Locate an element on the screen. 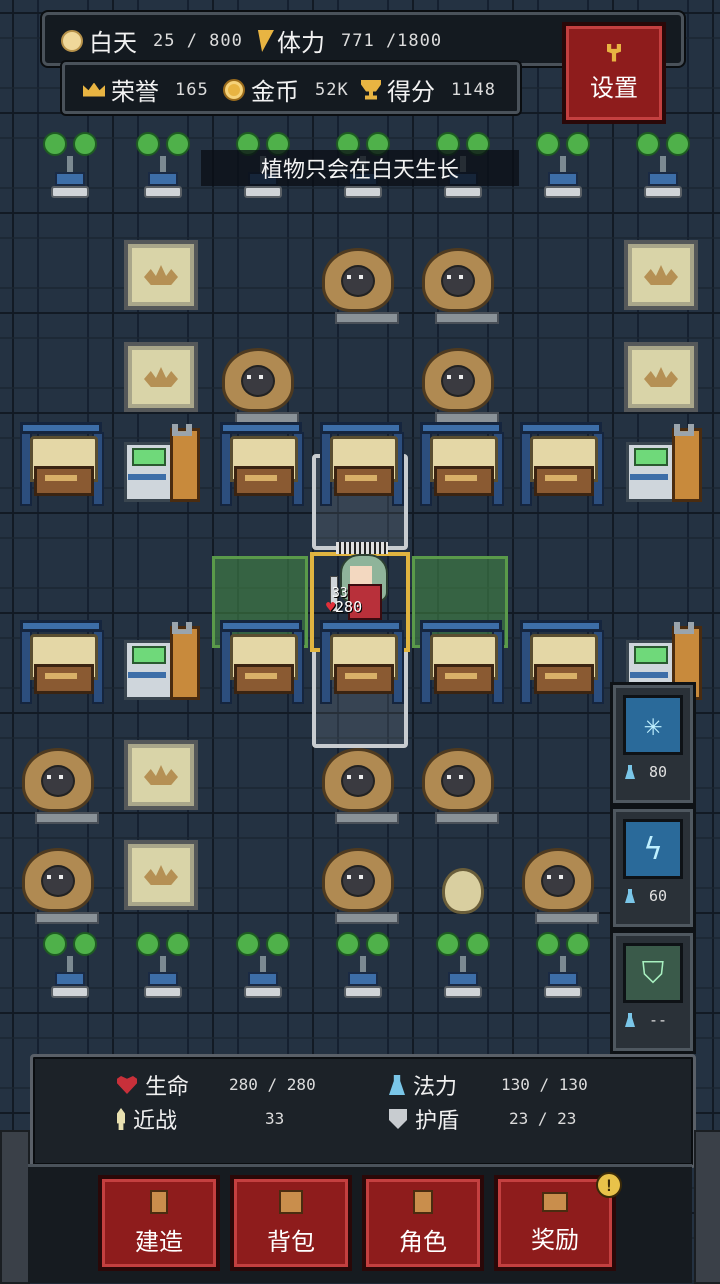  shield-label: 护盾 is located at coordinates (437, 1121).